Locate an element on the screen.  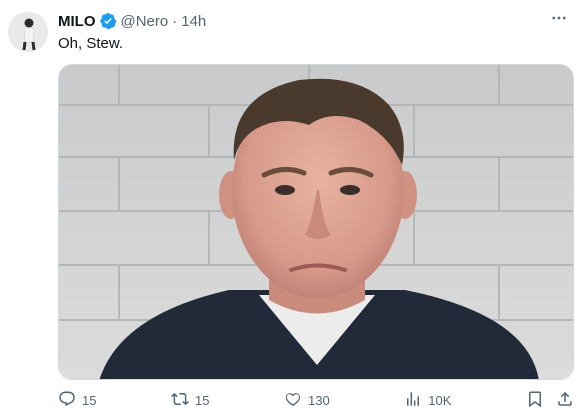
share-icon is located at coordinates (565, 400).